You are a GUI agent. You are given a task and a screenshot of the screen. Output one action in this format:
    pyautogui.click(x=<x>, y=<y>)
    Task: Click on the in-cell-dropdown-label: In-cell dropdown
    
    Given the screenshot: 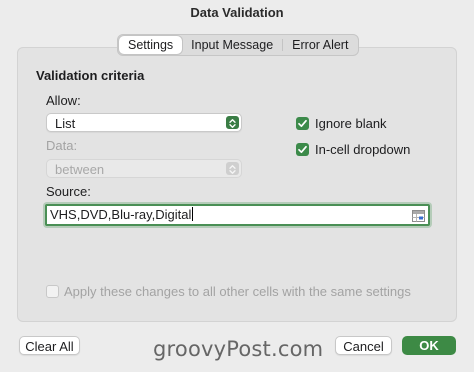 What is the action you would take?
    pyautogui.click(x=362, y=149)
    